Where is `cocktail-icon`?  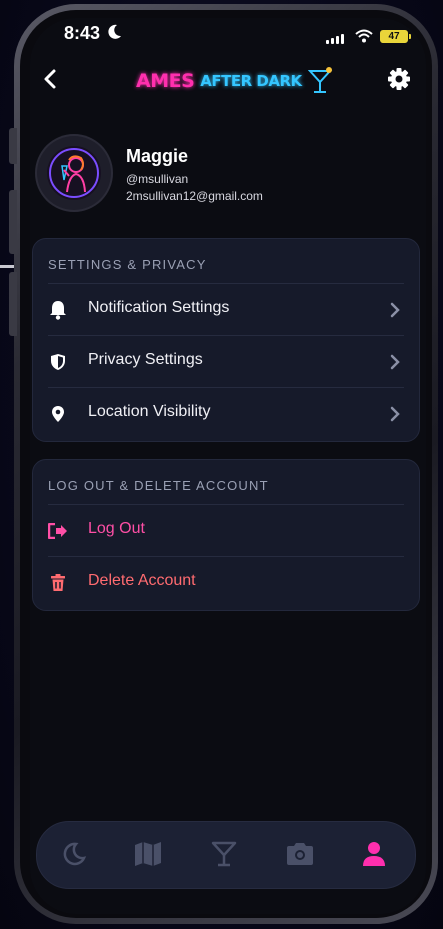
cocktail-icon is located at coordinates (224, 854).